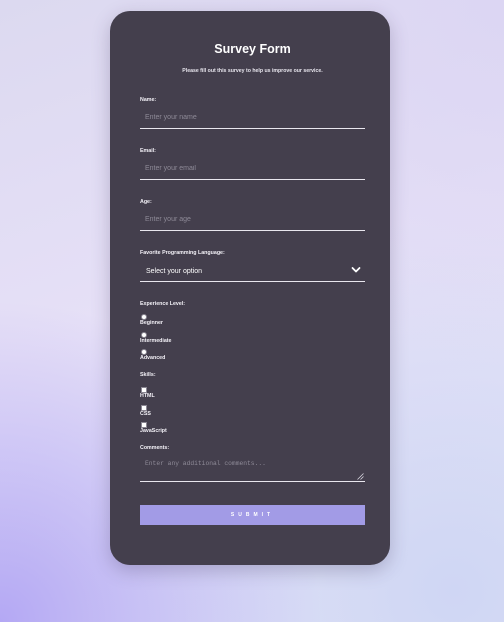 The width and height of the screenshot is (504, 622). I want to click on language-select-value: Select your option, so click(174, 271).